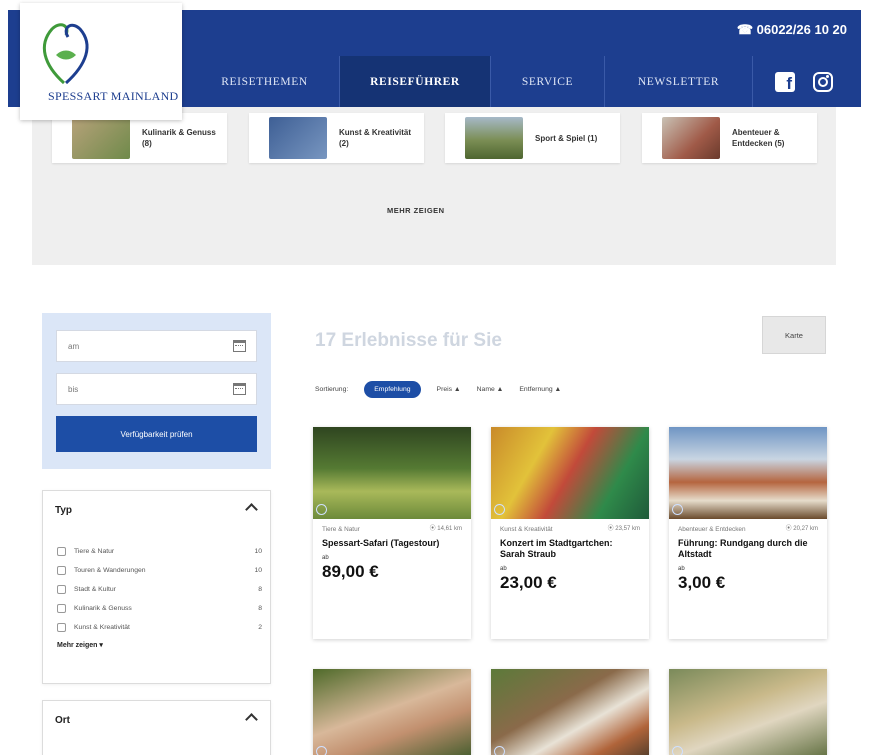 This screenshot has width=869, height=755. What do you see at coordinates (102, 627) in the screenshot?
I see `filter-option-label: Kunst & Kreativität` at bounding box center [102, 627].